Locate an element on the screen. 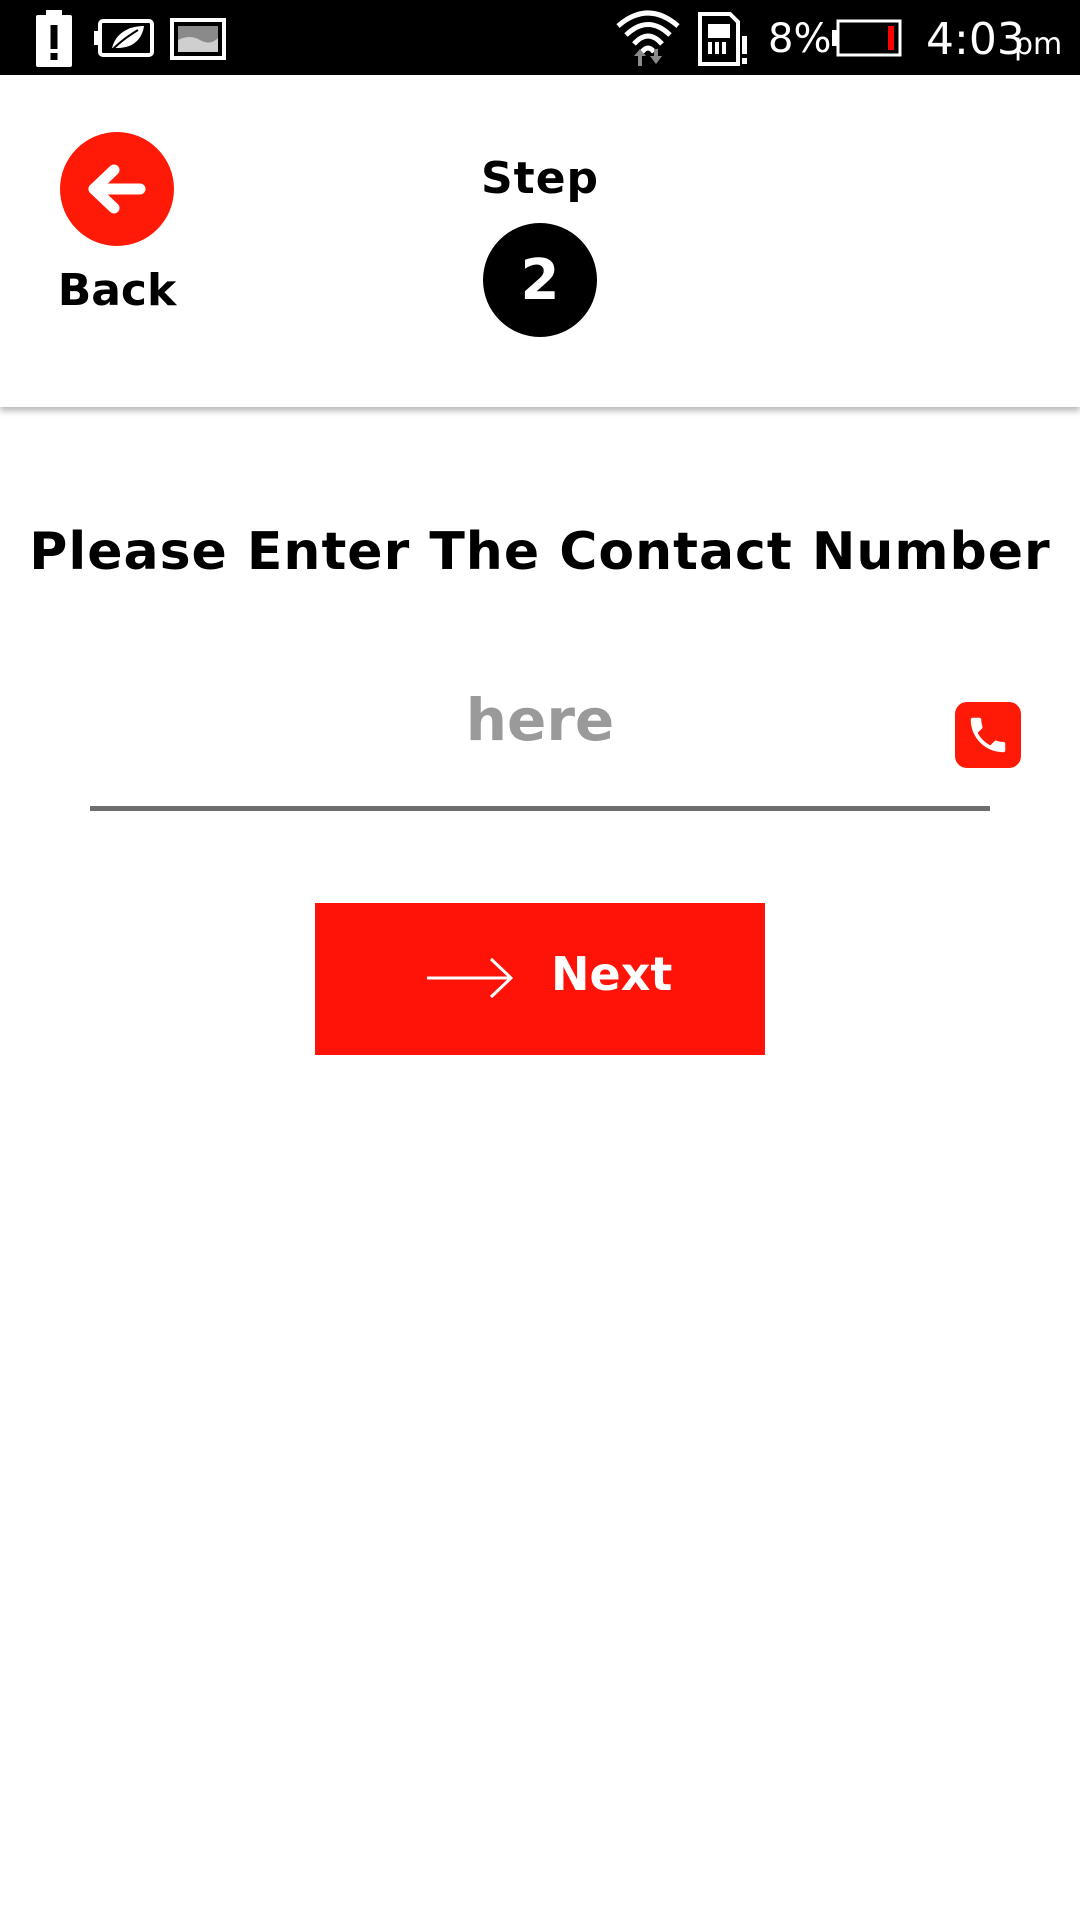 Image resolution: width=1080 pixels, height=1920 pixels. gallery-icon is located at coordinates (198, 39).